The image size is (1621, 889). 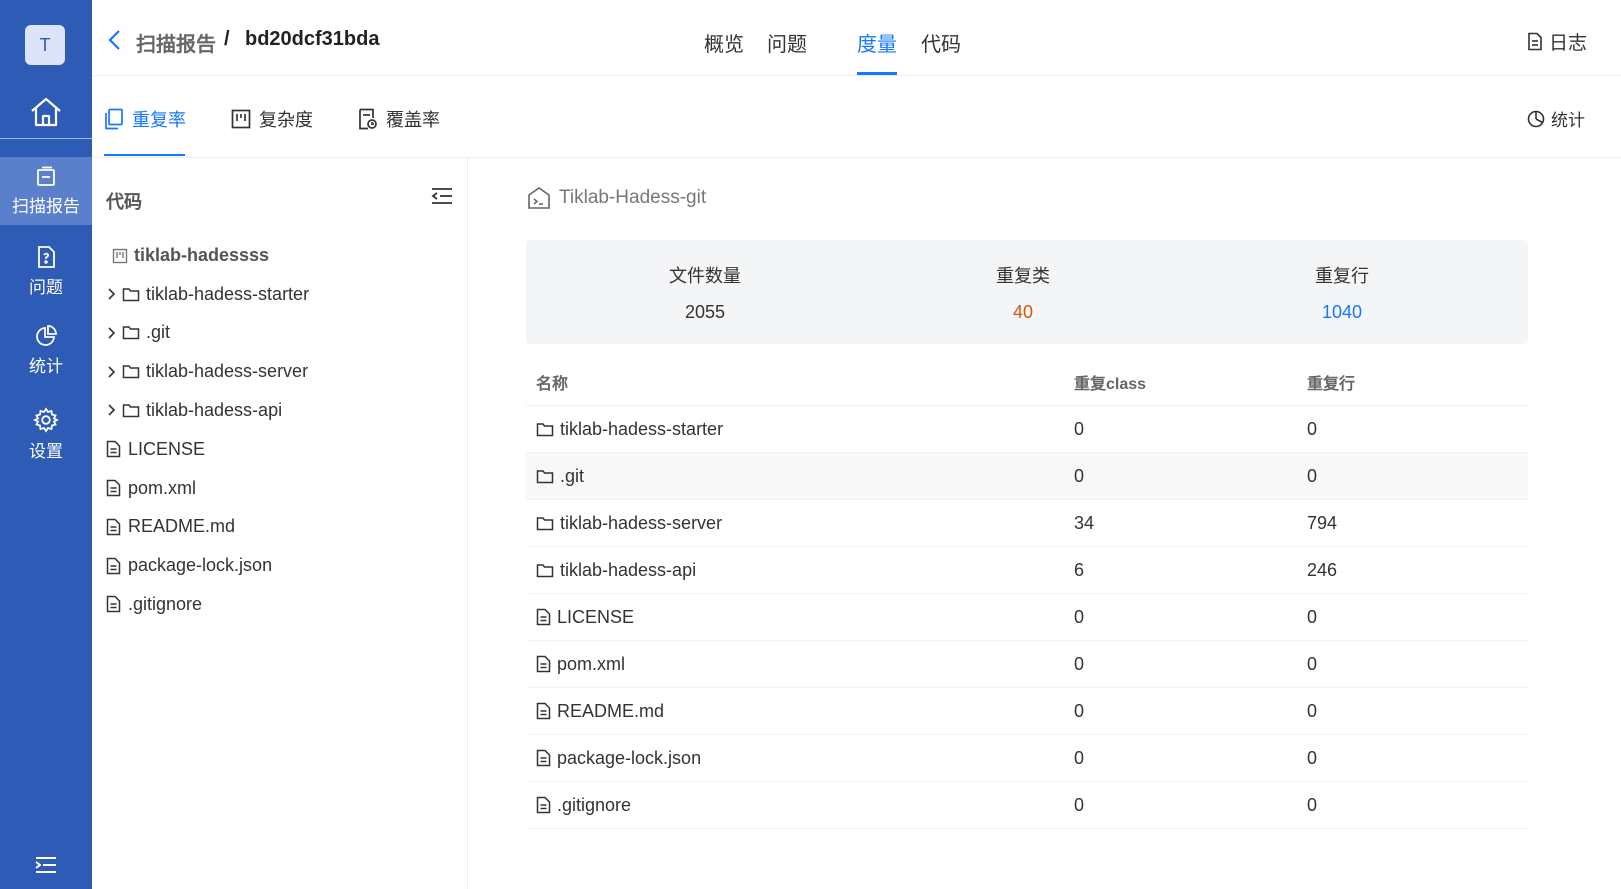 What do you see at coordinates (1027, 617) in the screenshot?
I see `table-row: LICENSE 0 0` at bounding box center [1027, 617].